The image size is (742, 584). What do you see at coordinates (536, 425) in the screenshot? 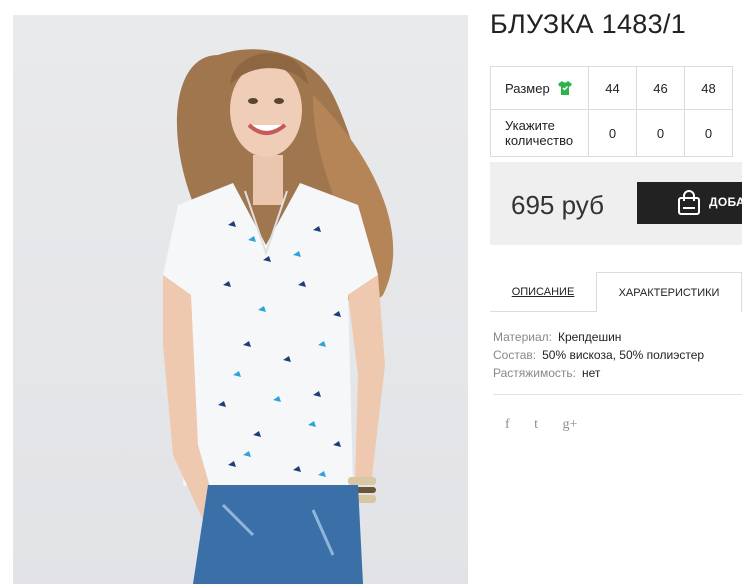
I see `twitter-icon: t` at bounding box center [536, 425].